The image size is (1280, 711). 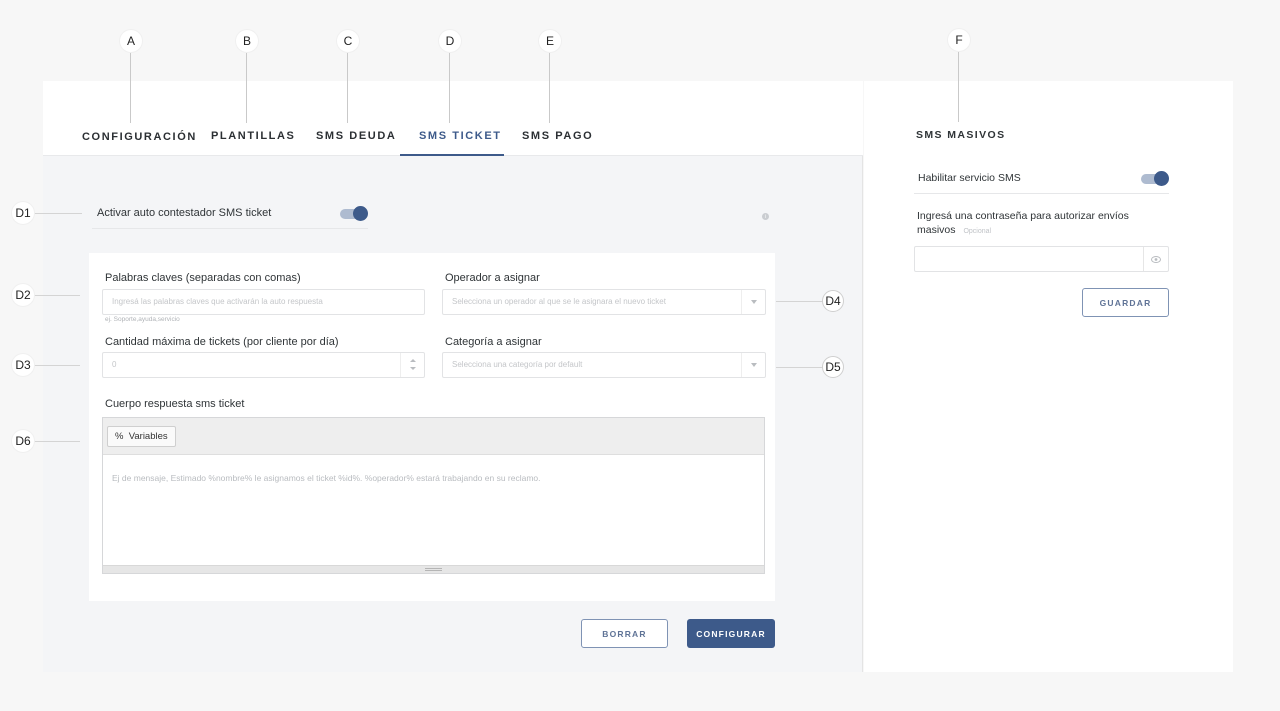 I want to click on tab-sms-ticket: SMS TICKET, so click(x=452, y=138).